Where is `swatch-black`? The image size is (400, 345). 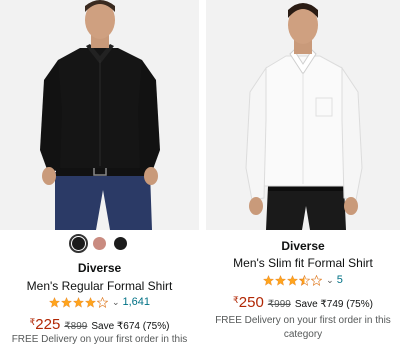 swatch-black is located at coordinates (120, 243).